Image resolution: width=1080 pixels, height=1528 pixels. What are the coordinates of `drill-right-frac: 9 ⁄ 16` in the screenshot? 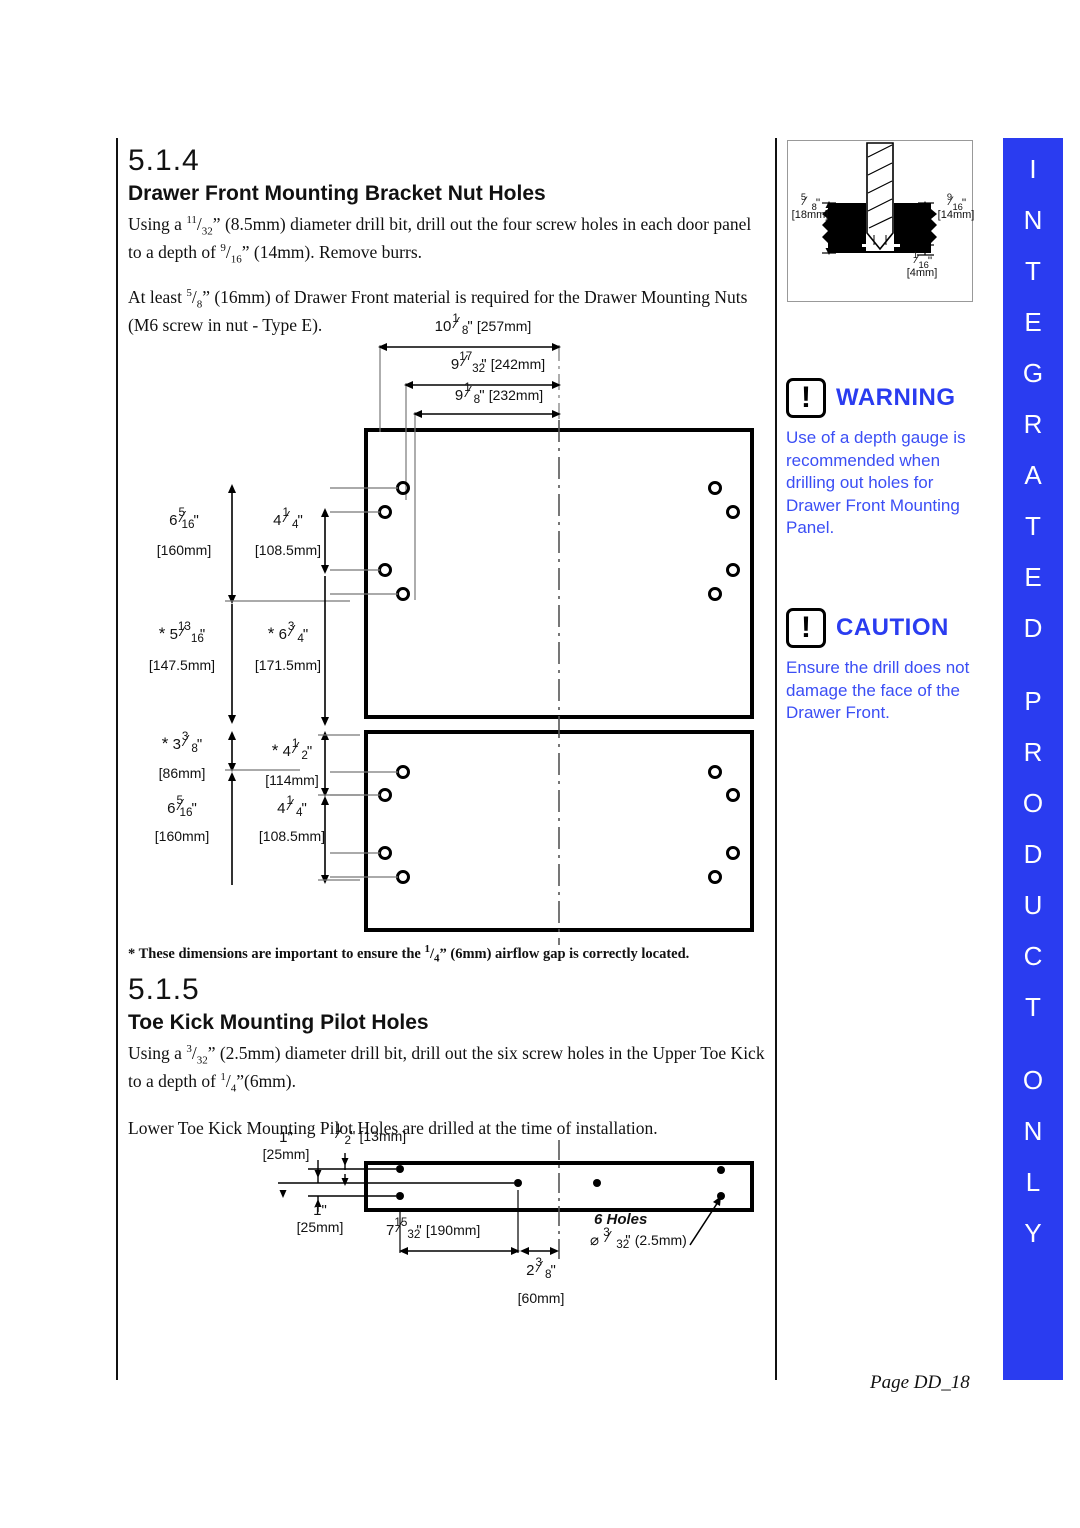 It's located at (954, 202).